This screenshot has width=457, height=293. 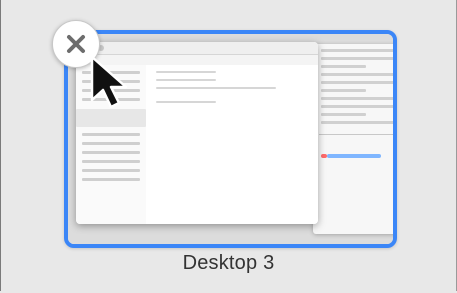 What do you see at coordinates (228, 263) in the screenshot?
I see `desktop-label: Desktop 3` at bounding box center [228, 263].